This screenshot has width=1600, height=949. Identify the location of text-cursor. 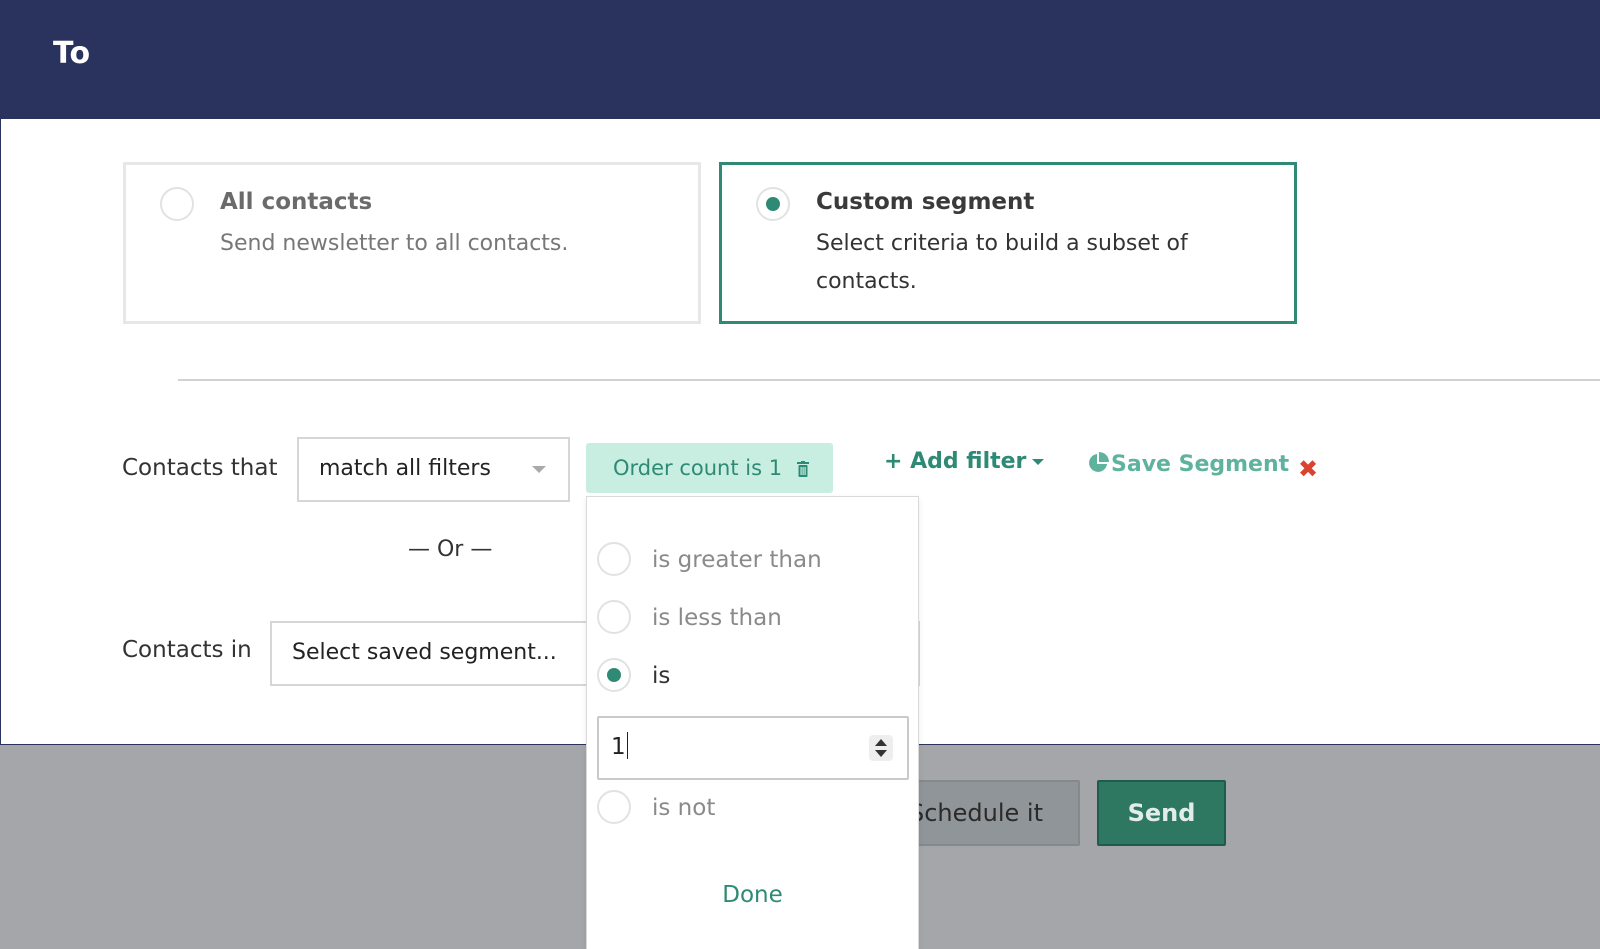
(627, 745).